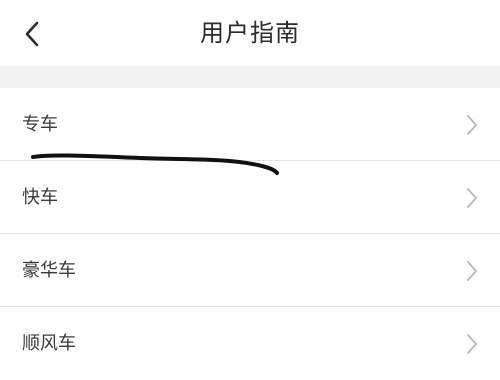  What do you see at coordinates (250, 77) in the screenshot?
I see `section-gap` at bounding box center [250, 77].